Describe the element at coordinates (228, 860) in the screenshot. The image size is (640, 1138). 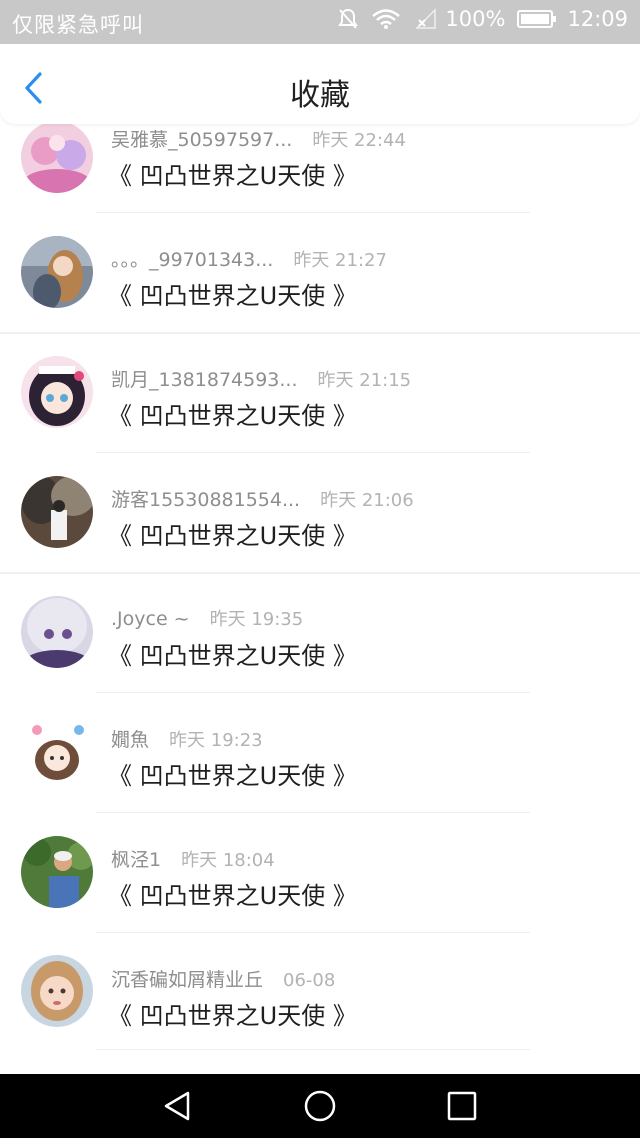
I see `timestamp: 昨天 18:04` at that location.